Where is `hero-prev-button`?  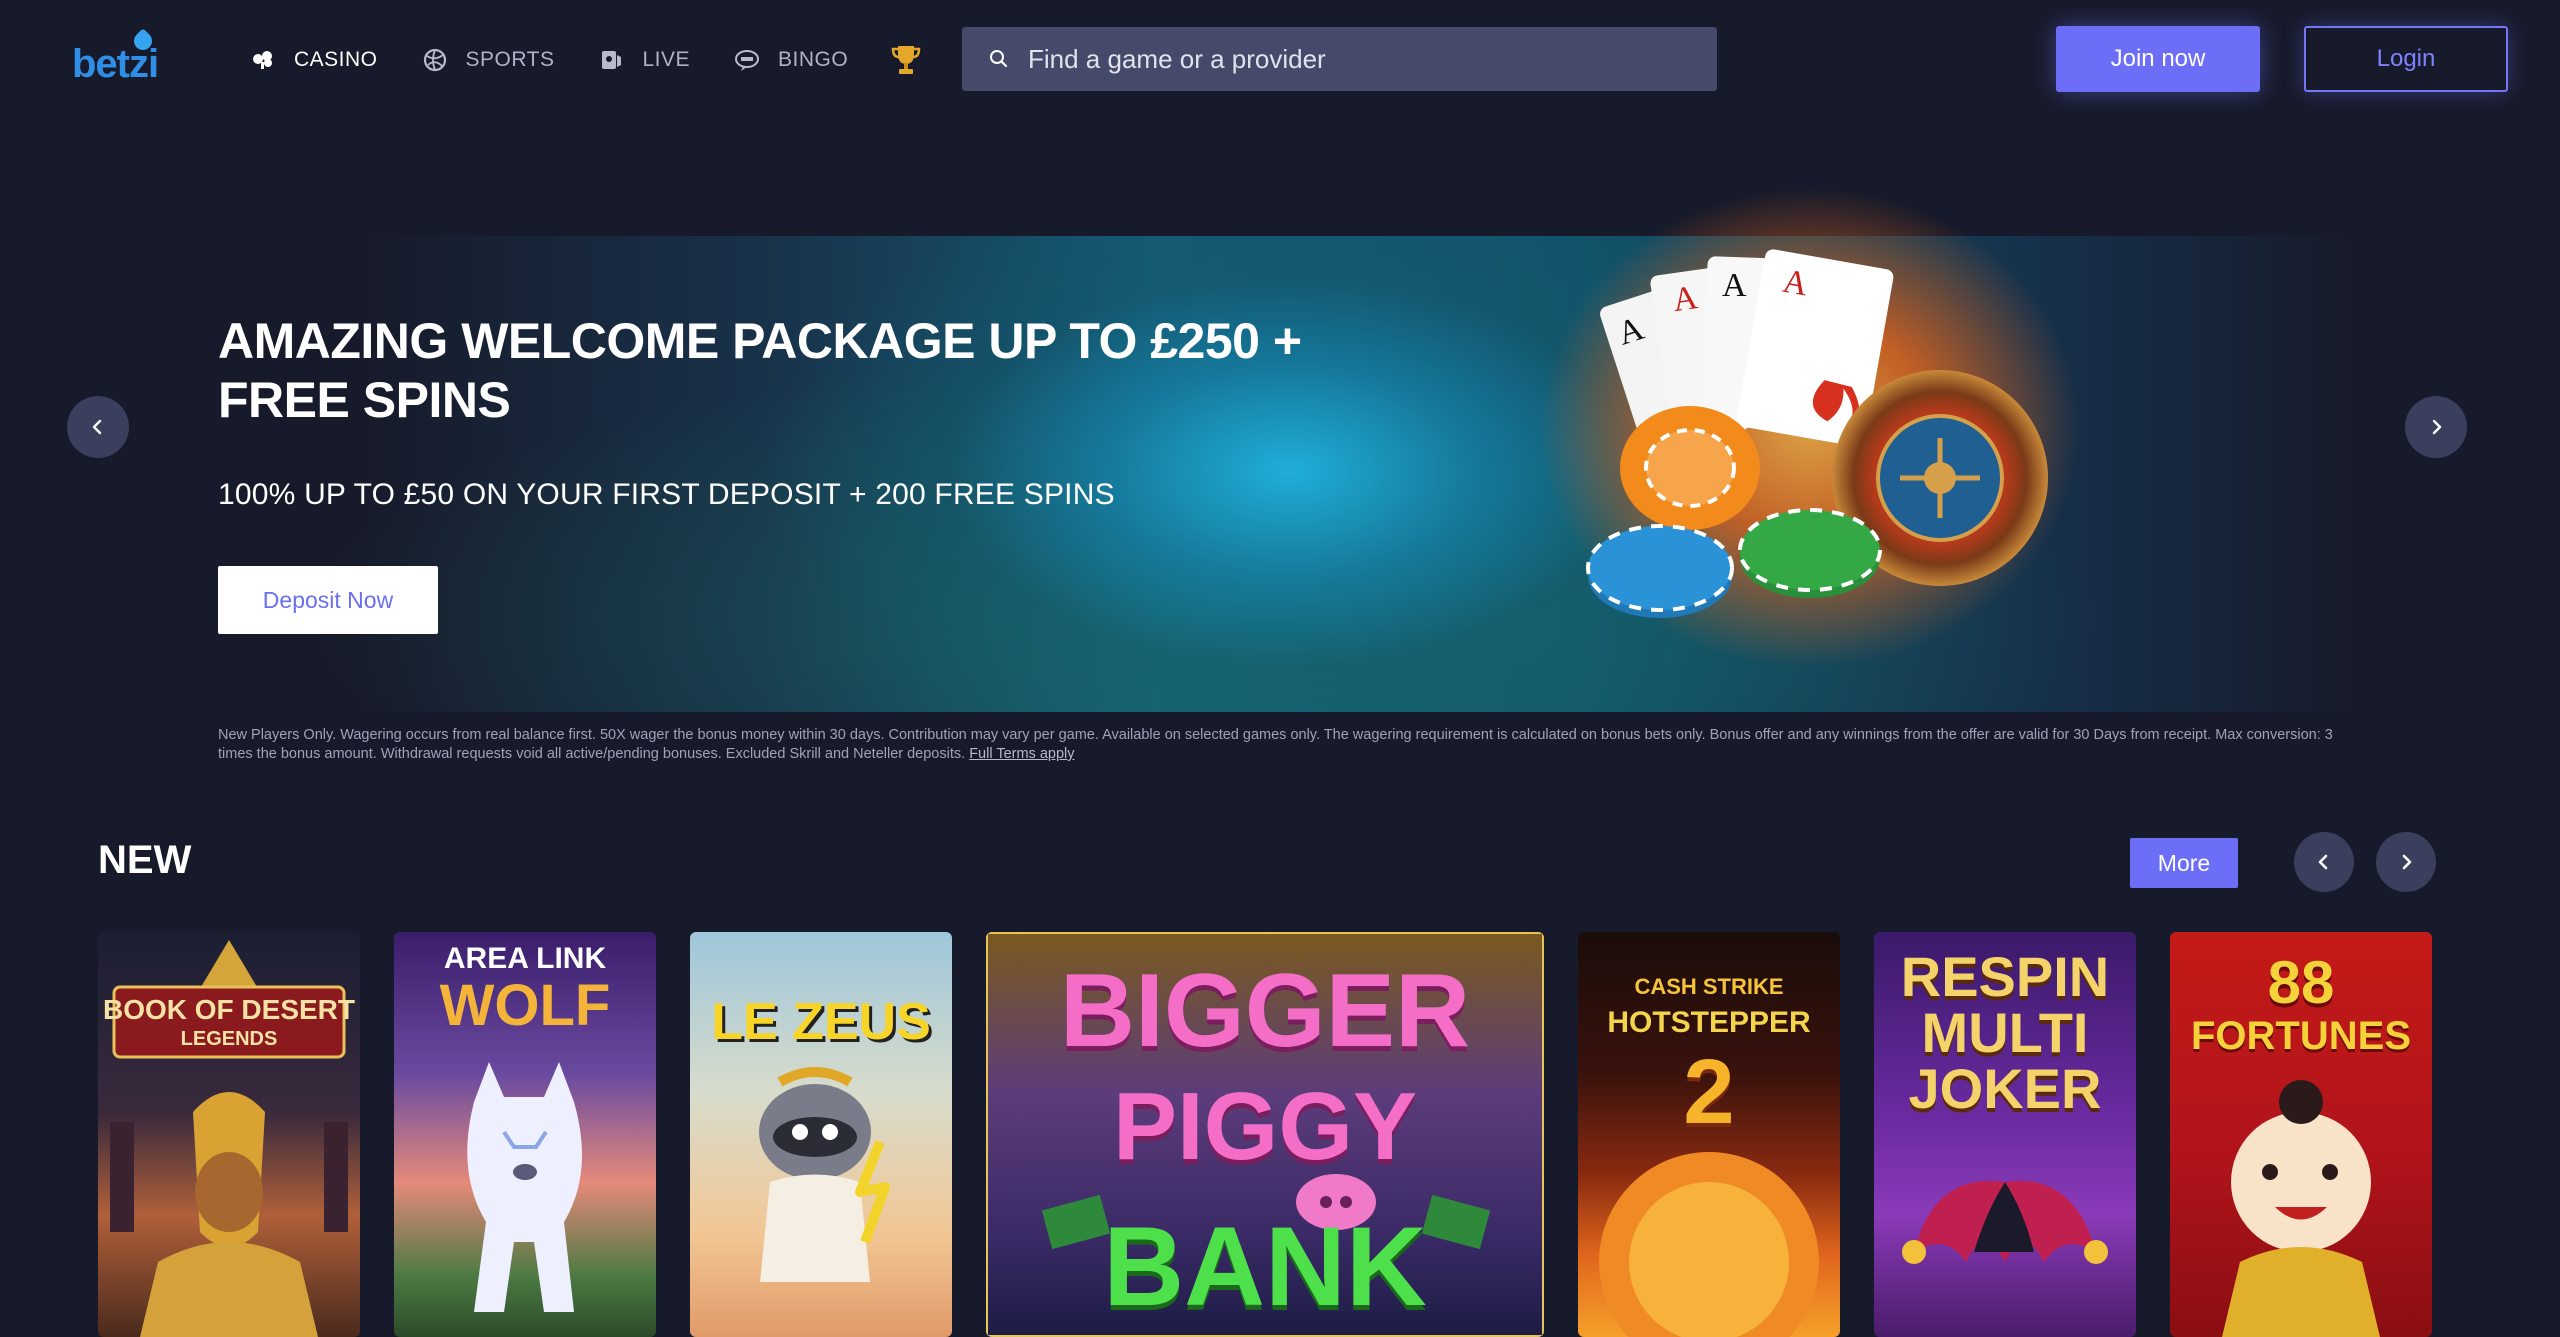
hero-prev-button is located at coordinates (98, 427).